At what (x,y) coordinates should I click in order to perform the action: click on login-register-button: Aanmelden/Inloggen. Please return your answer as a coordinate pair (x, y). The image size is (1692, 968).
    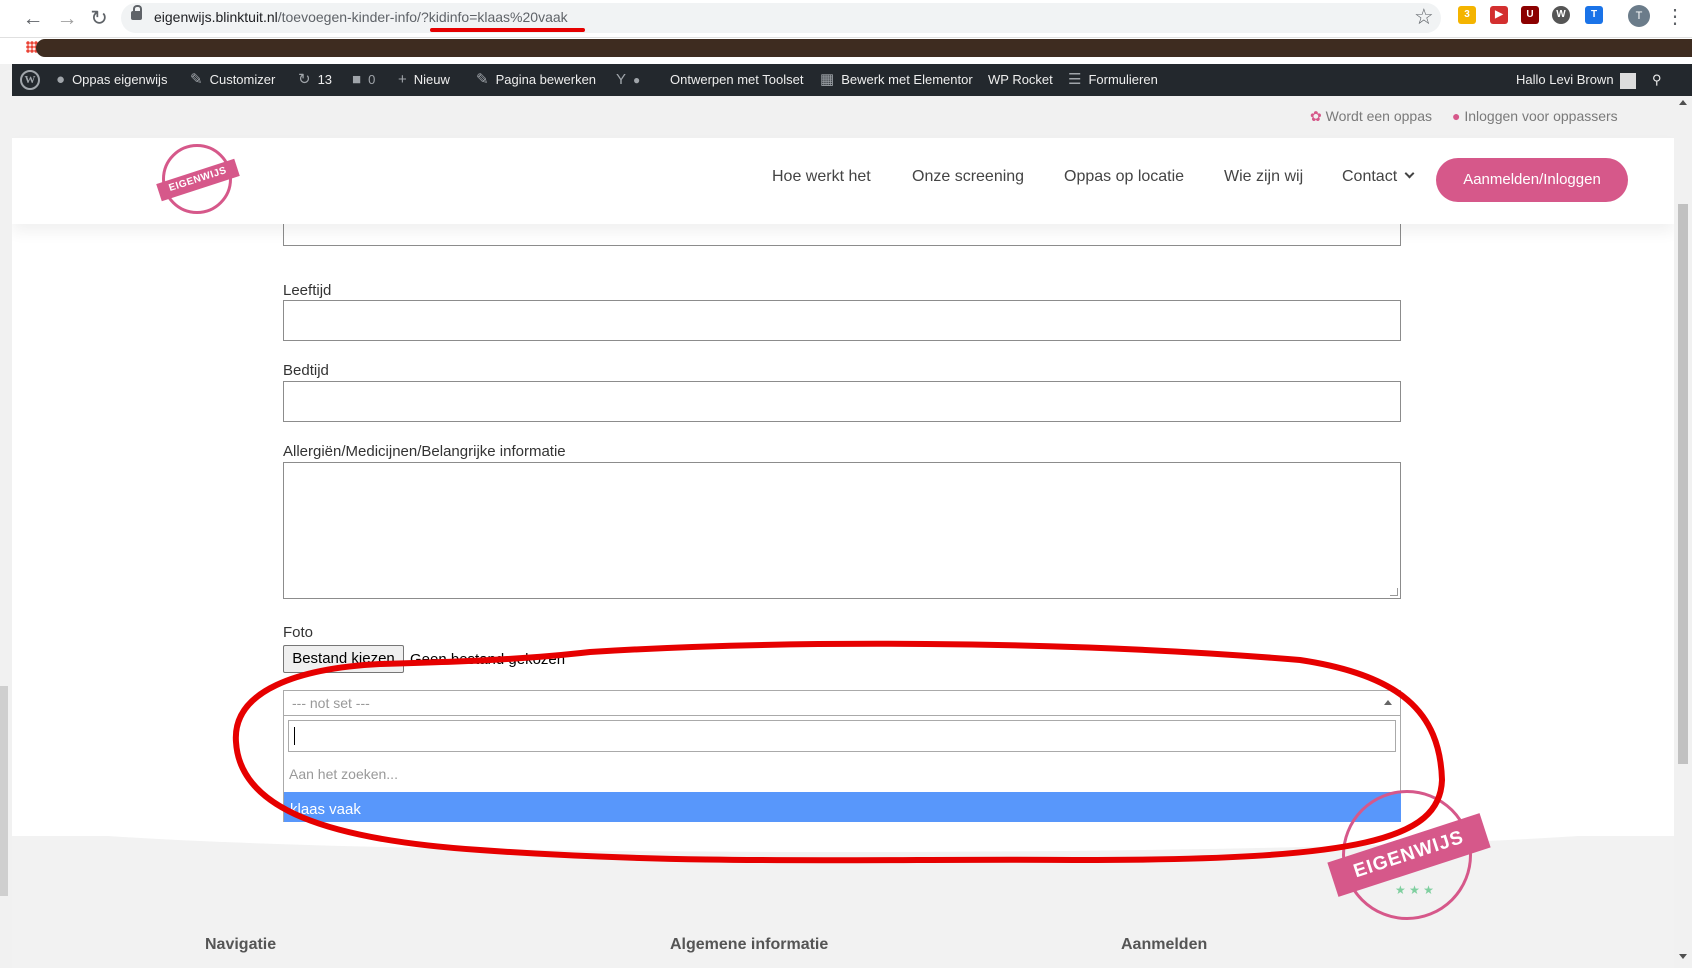
    Looking at the image, I should click on (1532, 180).